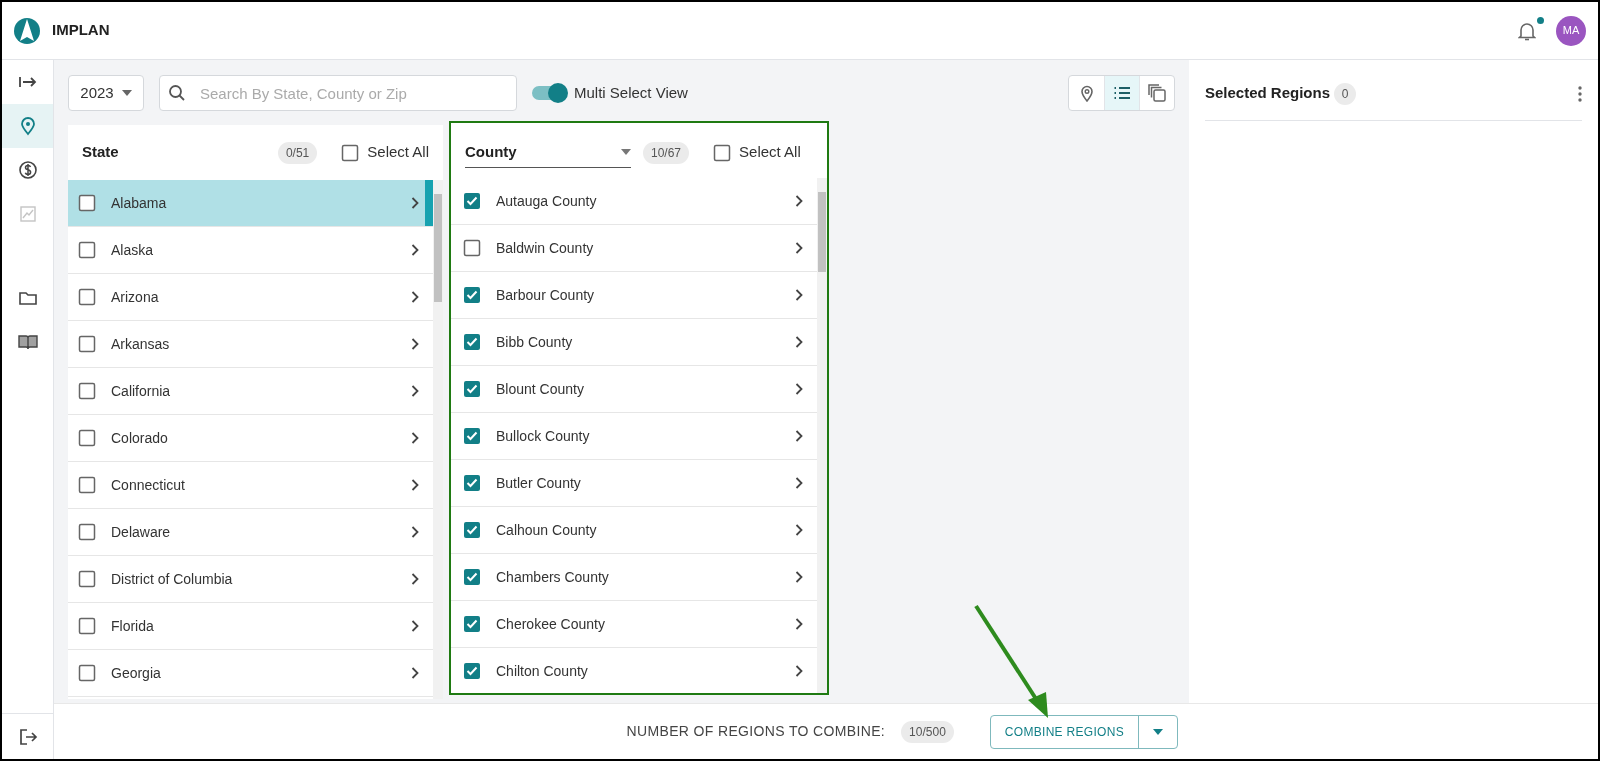 The width and height of the screenshot is (1600, 761). Describe the element at coordinates (545, 248) in the screenshot. I see `county-name: Baldwin County` at that location.